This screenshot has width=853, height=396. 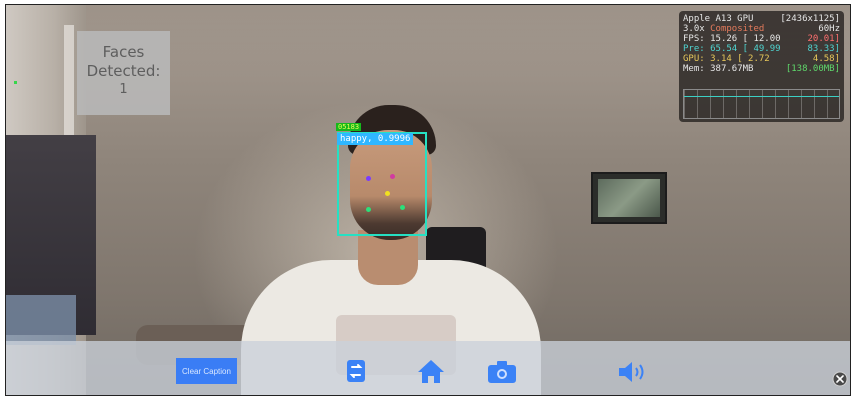 I want to click on landmark-left-eye, so click(x=368, y=178).